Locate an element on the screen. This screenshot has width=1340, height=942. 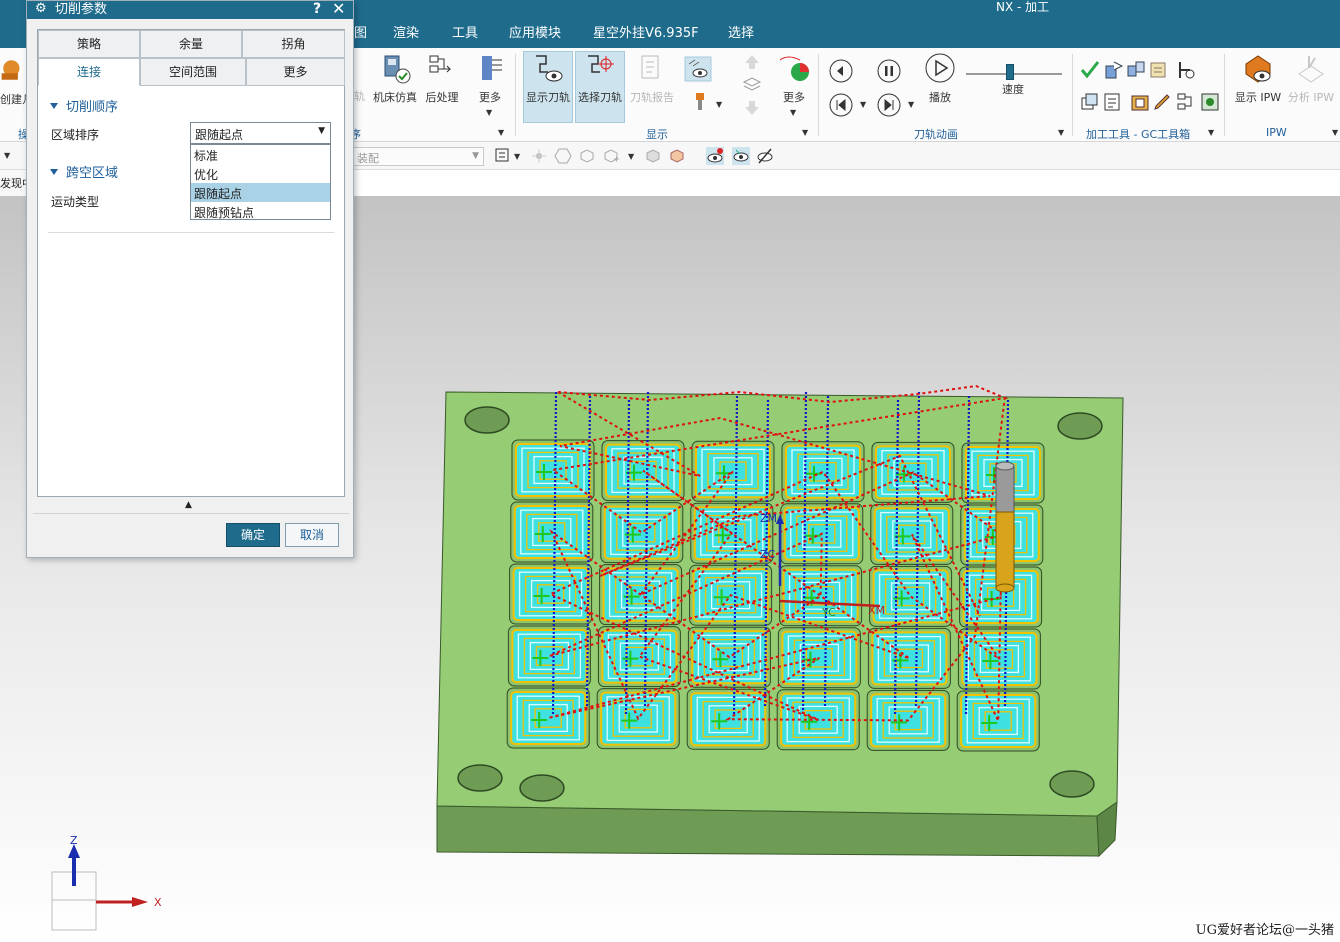
view-triad: Z X is located at coordinates (106, 882).